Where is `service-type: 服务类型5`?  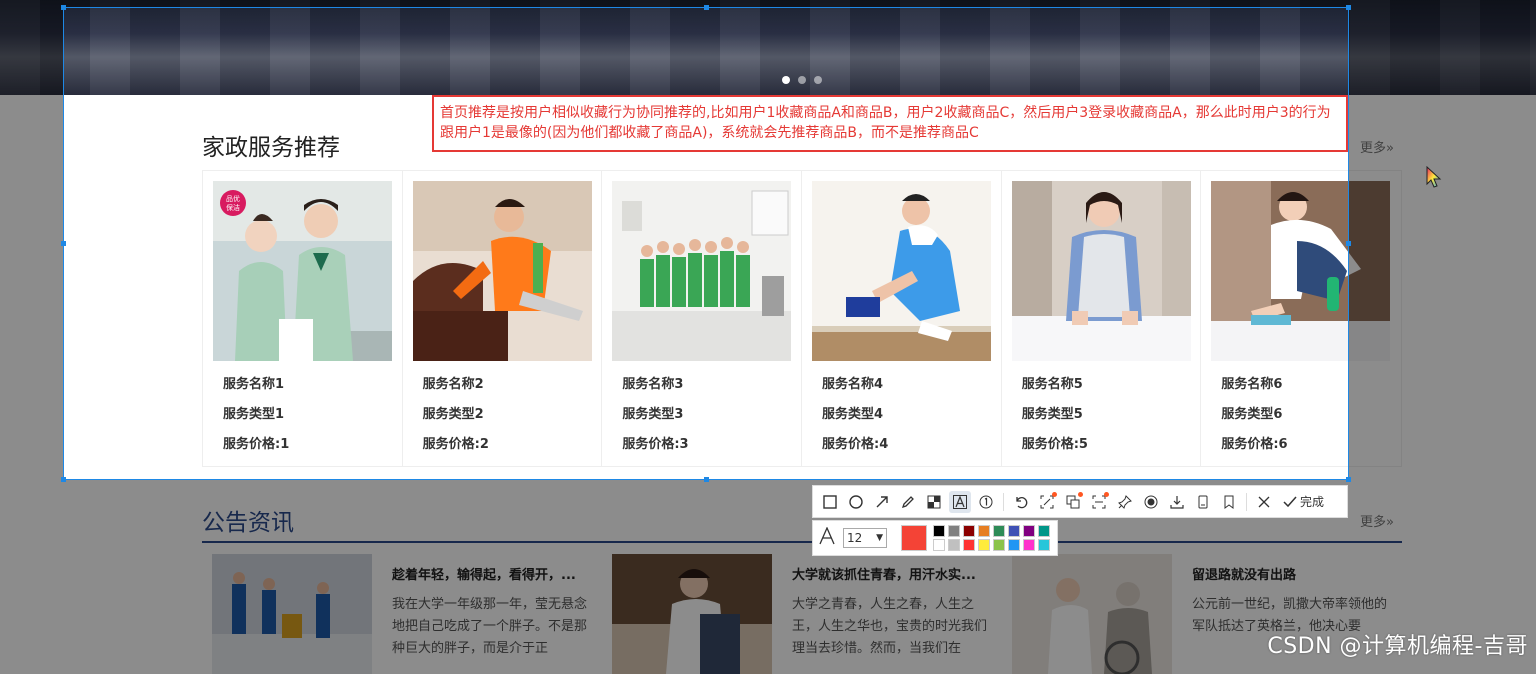
service-type: 服务类型5 is located at coordinates (1052, 414).